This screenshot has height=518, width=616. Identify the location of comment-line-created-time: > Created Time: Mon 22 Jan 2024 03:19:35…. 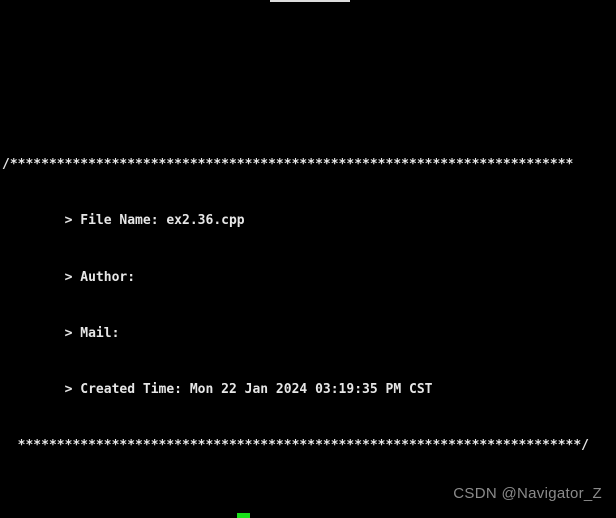
(217, 389).